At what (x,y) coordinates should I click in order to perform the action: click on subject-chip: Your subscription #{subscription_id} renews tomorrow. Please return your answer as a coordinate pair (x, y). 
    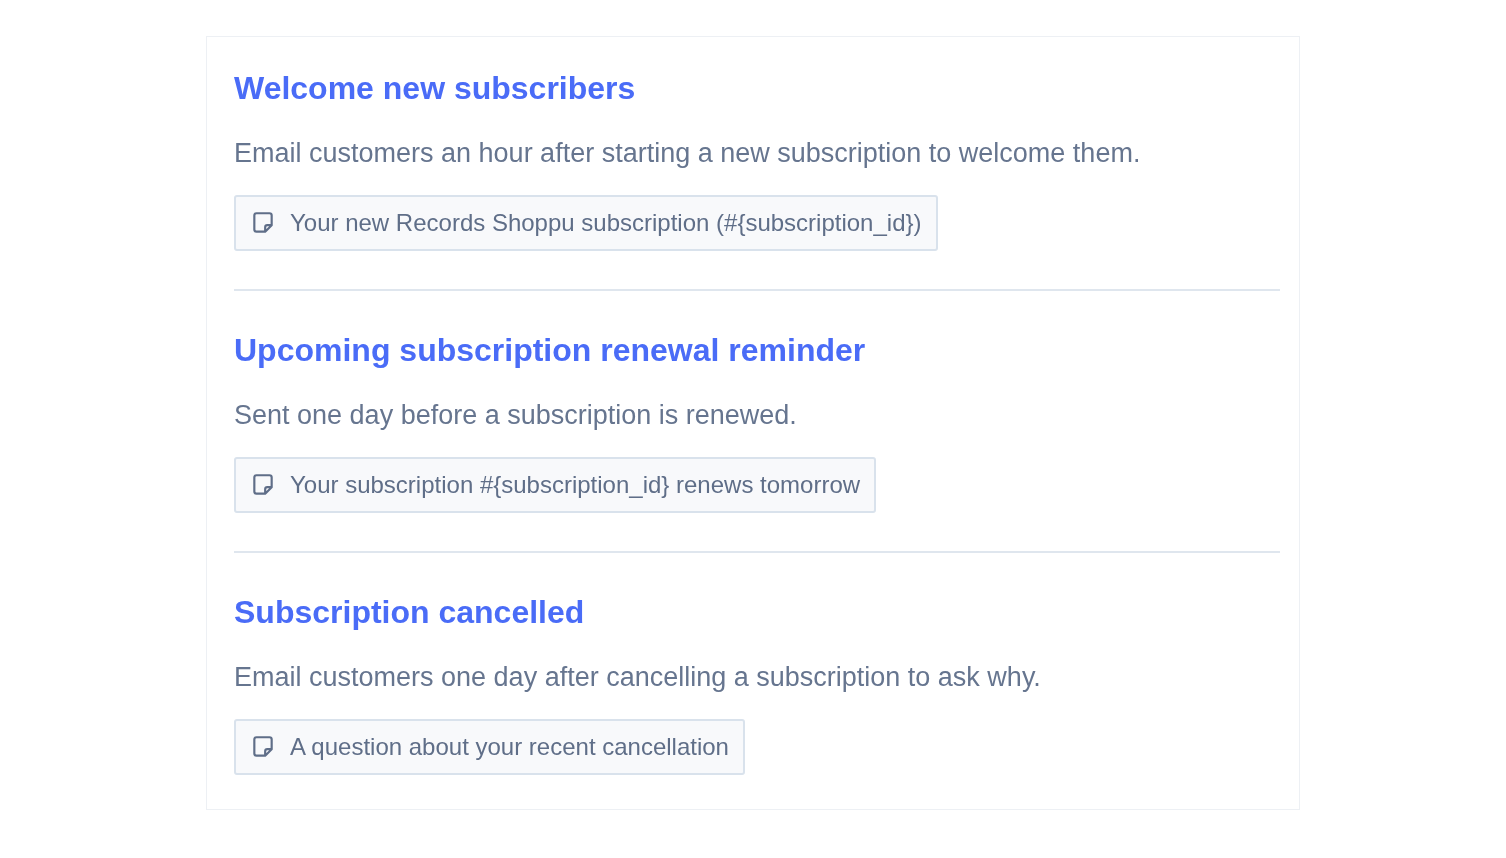
    Looking at the image, I should click on (555, 485).